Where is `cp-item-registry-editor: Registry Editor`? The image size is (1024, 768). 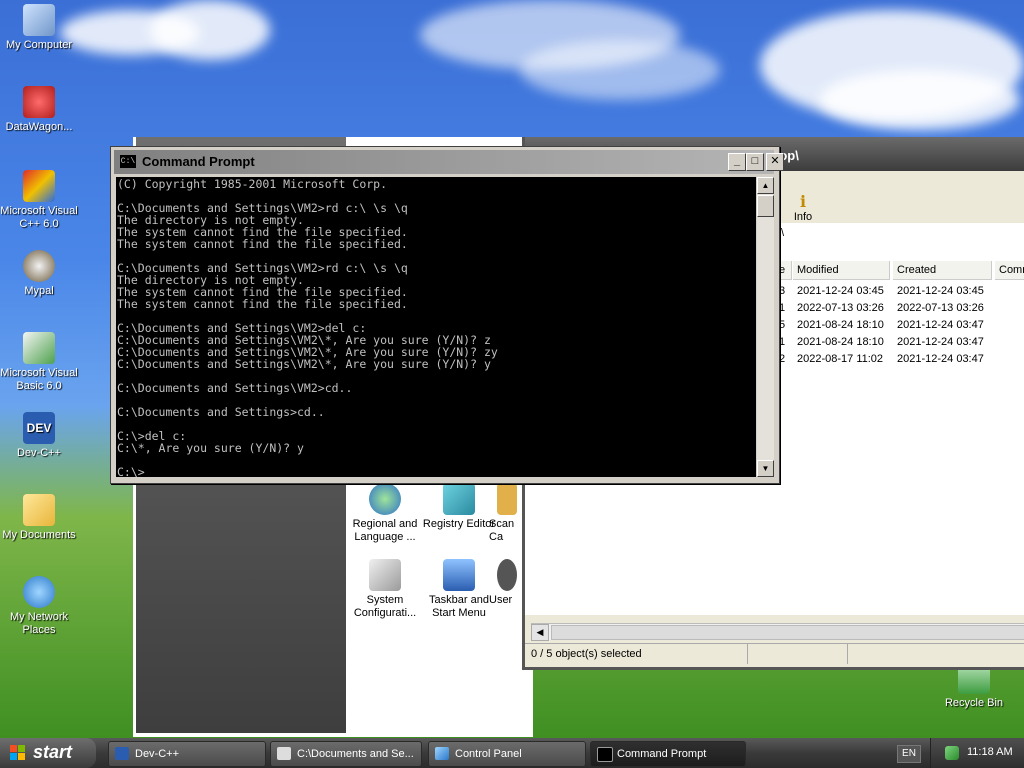 cp-item-registry-editor: Registry Editor is located at coordinates (459, 507).